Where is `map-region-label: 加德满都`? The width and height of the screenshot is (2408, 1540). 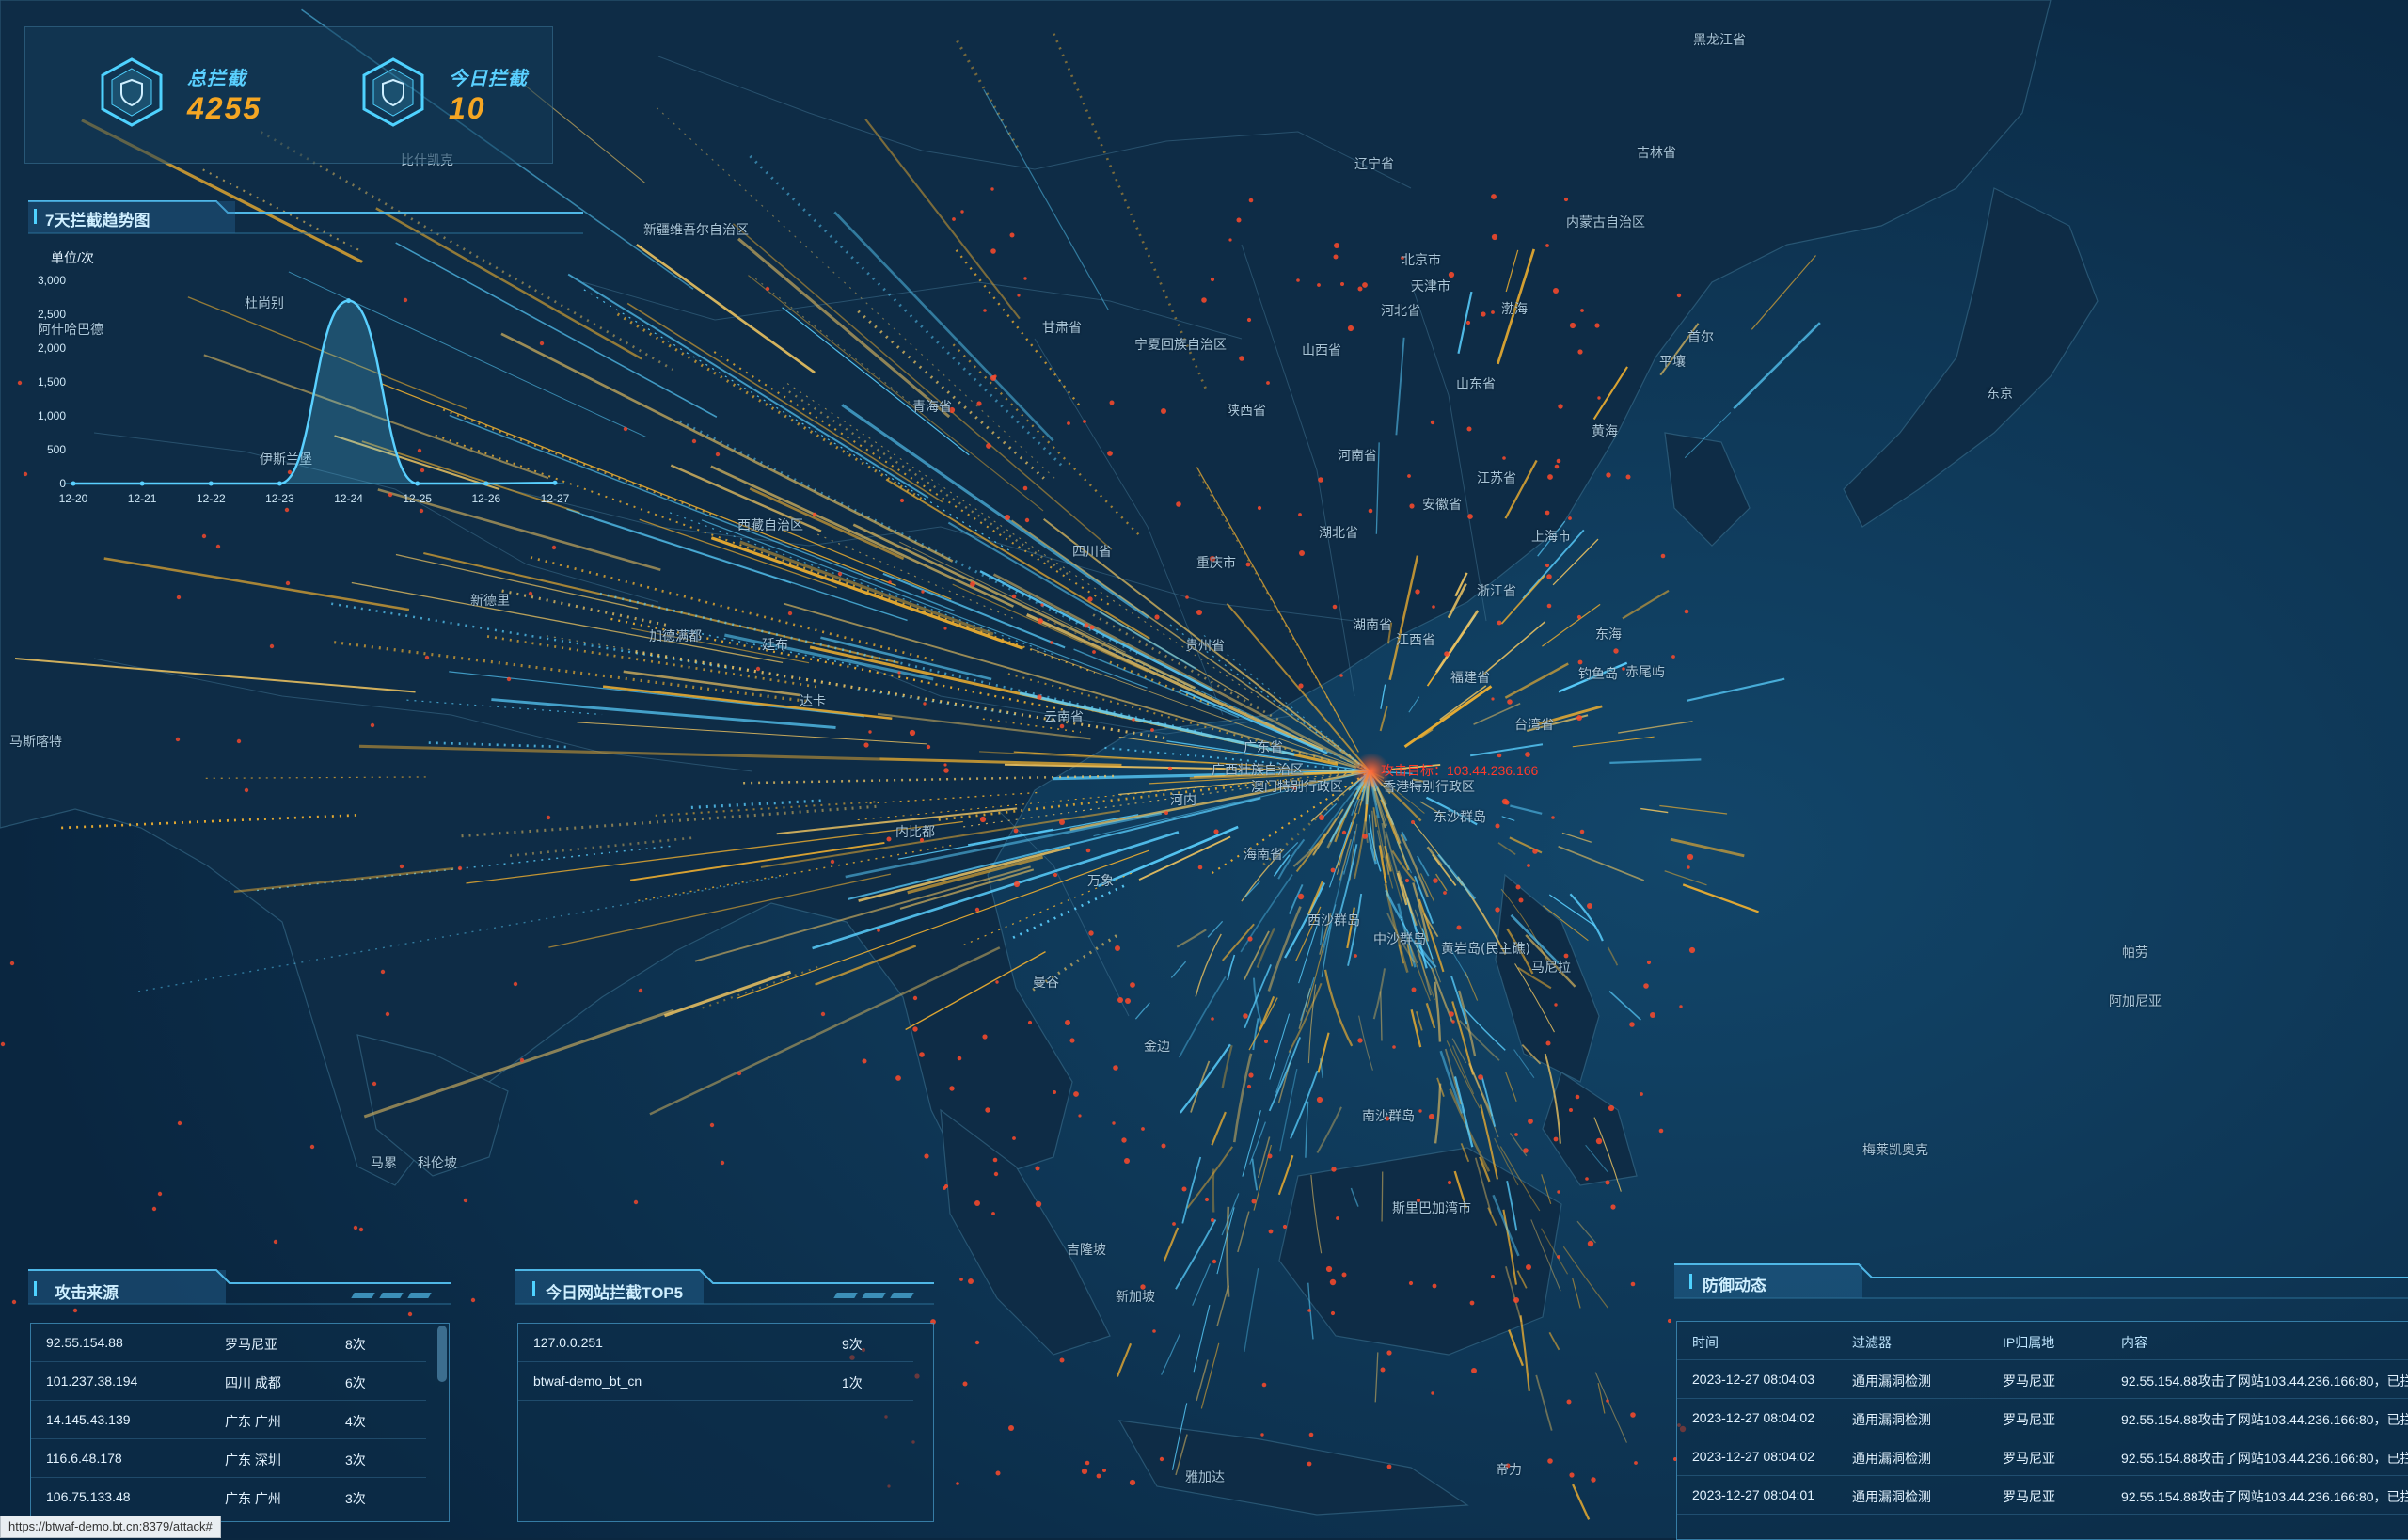
map-region-label: 加德满都 is located at coordinates (676, 636).